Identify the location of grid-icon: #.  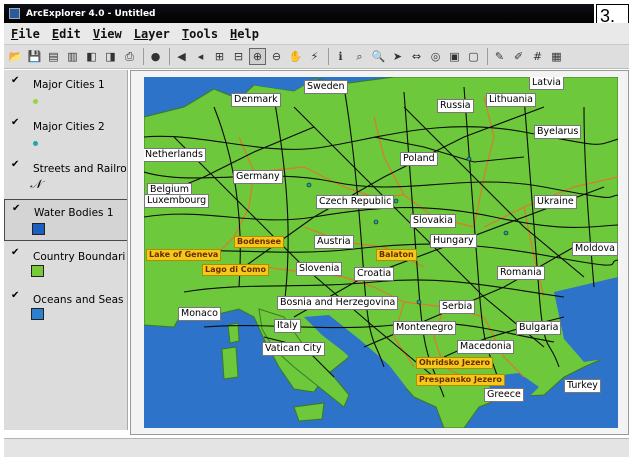
(537, 56).